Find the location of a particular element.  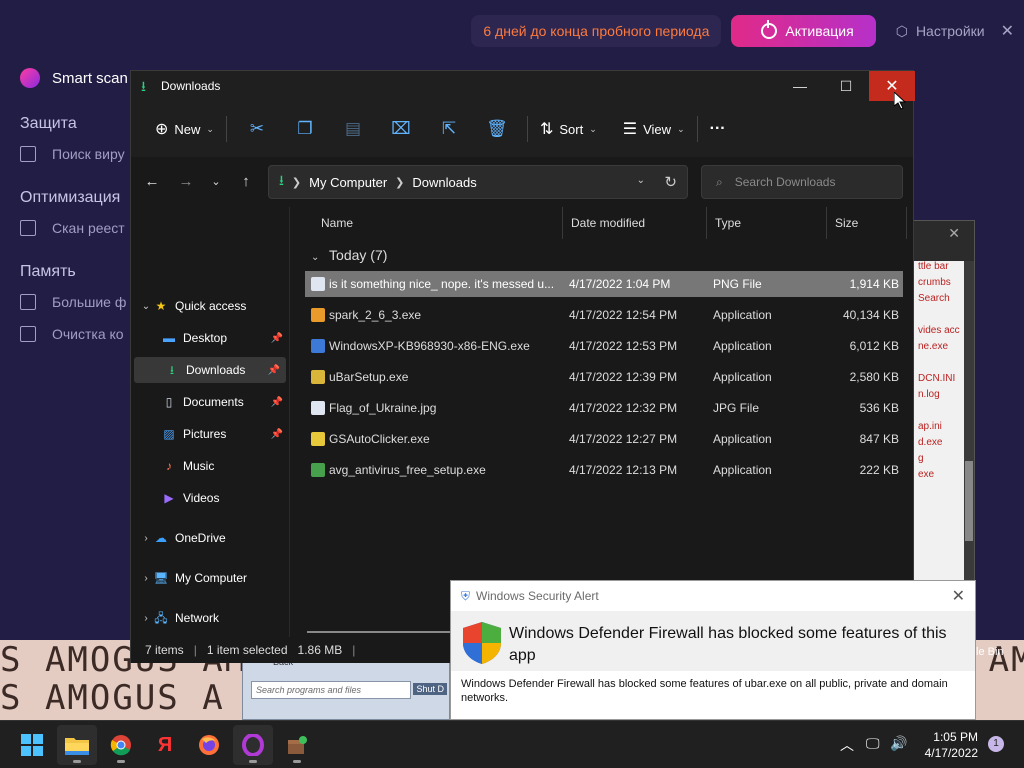

back-arrow-icon: ← is located at coordinates (152, 182).